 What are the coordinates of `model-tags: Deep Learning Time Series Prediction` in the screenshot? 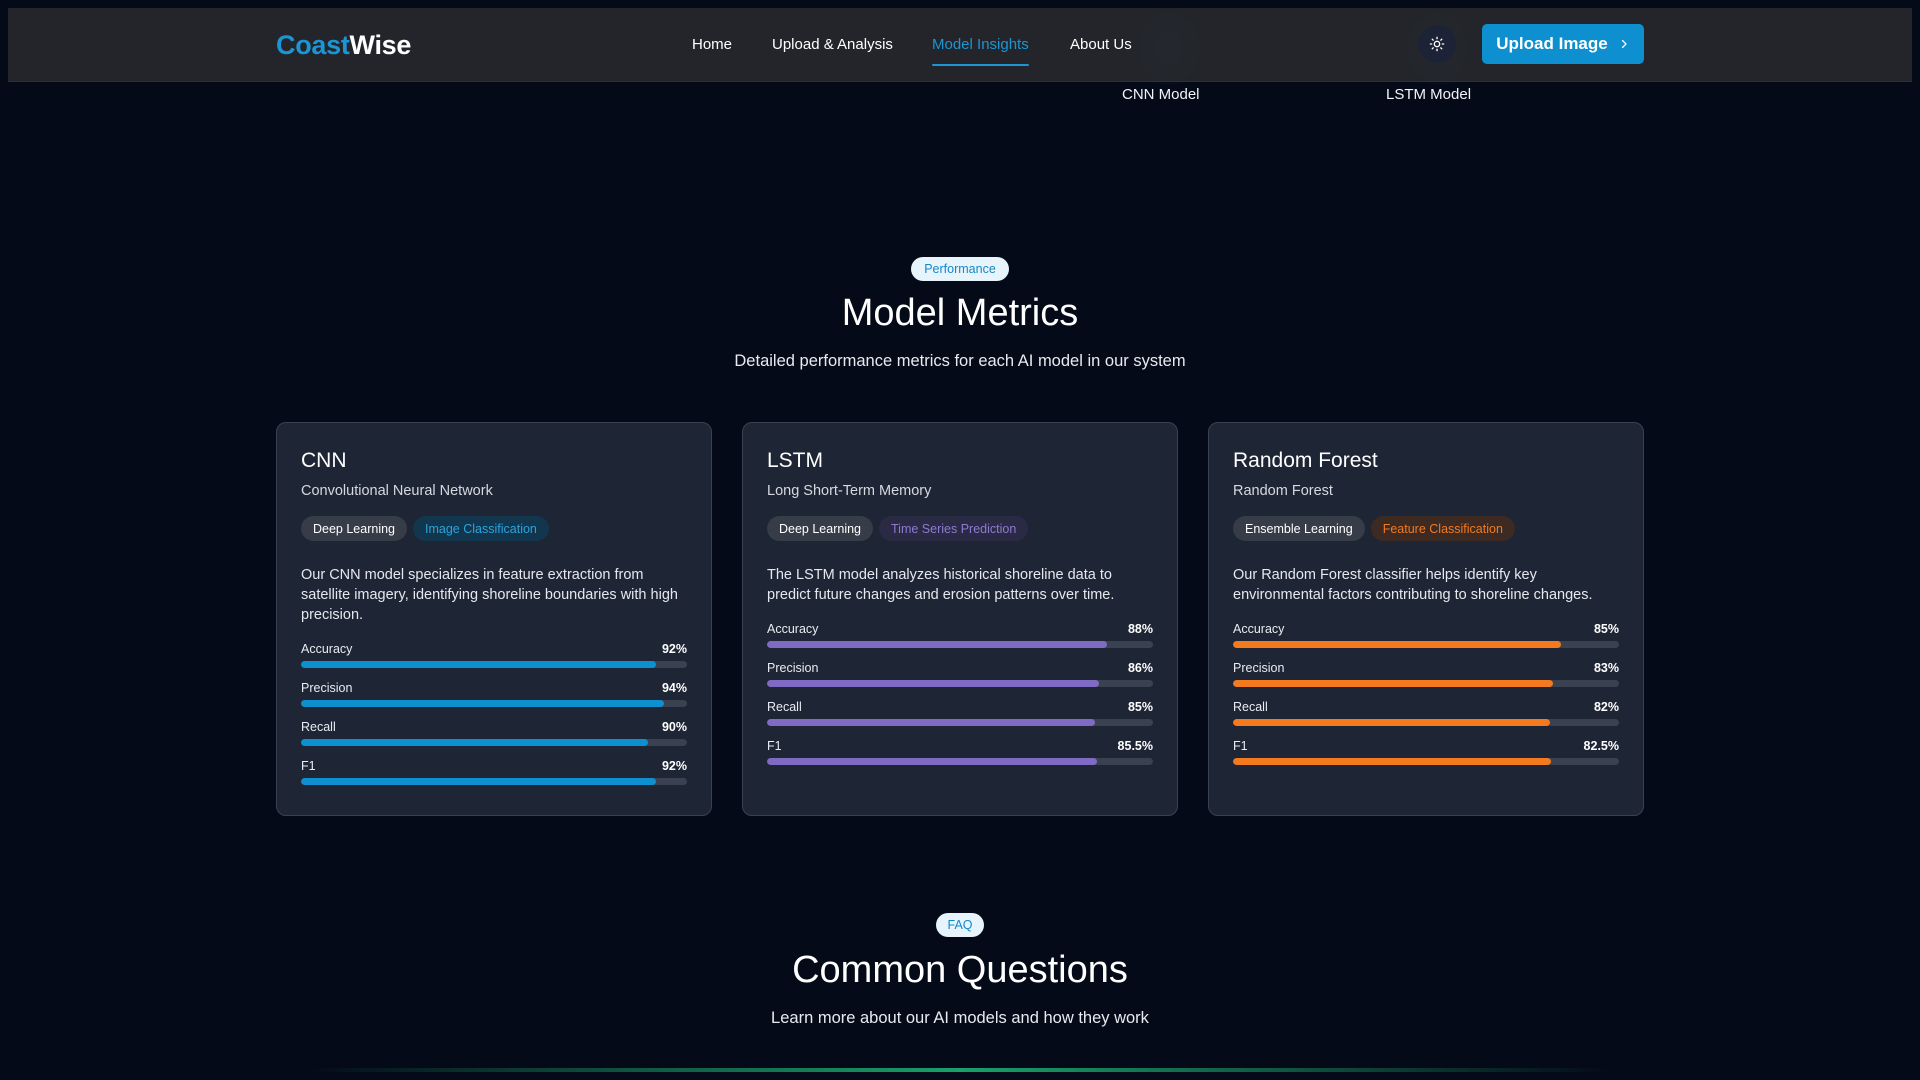 It's located at (960, 528).